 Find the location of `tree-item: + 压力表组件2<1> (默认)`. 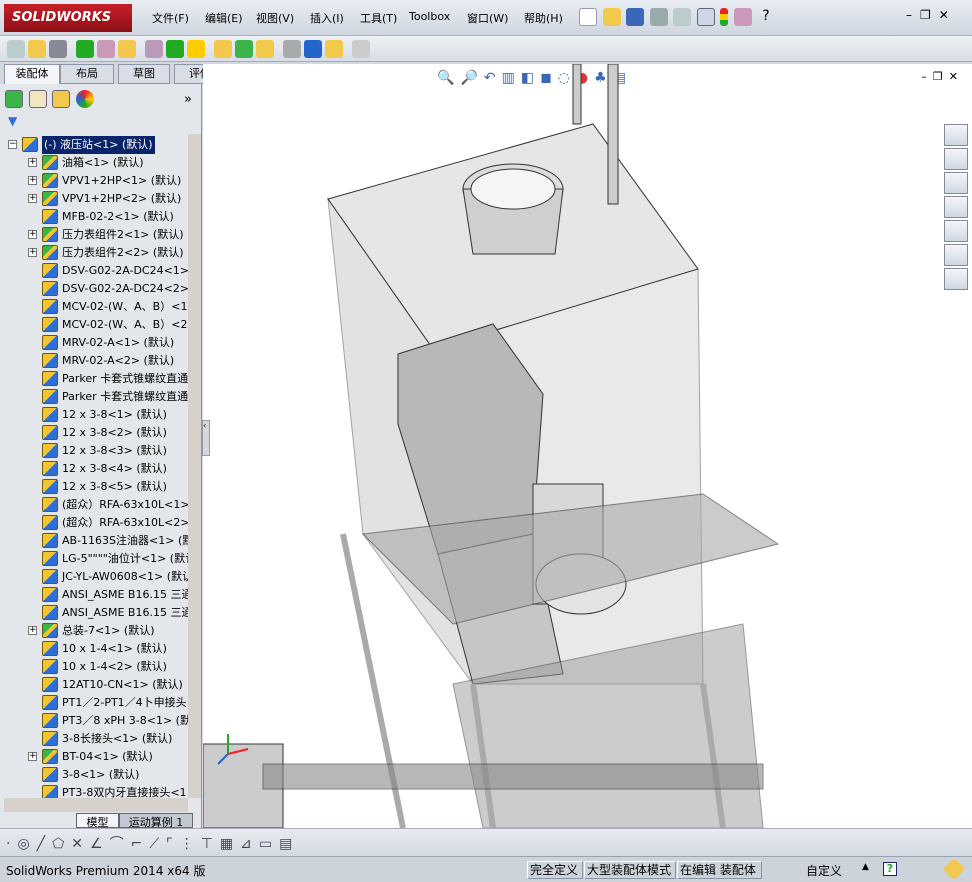

tree-item: + 压力表组件2<1> (默认) is located at coordinates (96, 235).